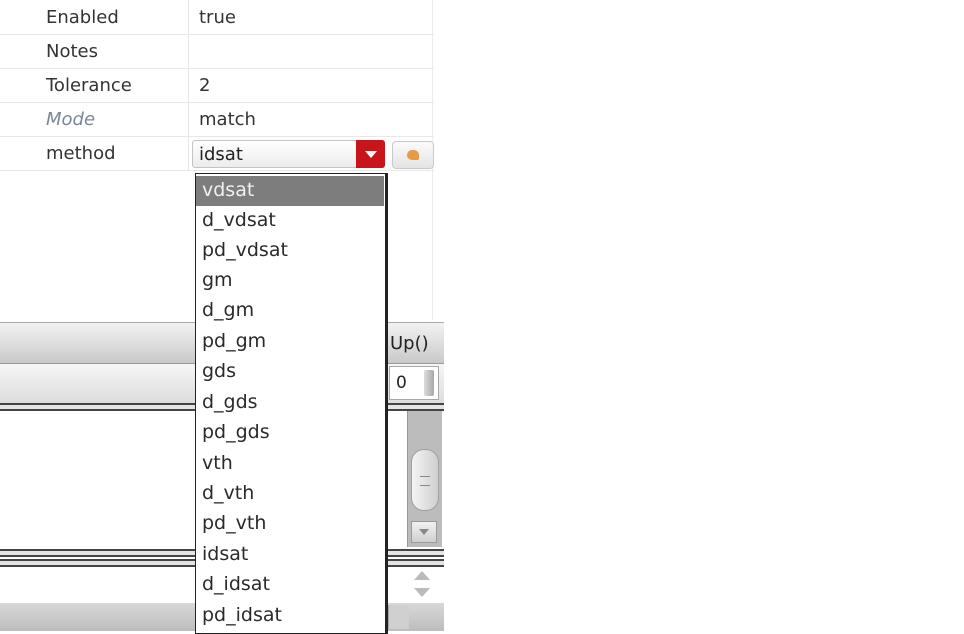 The width and height of the screenshot is (964, 634). What do you see at coordinates (230, 402) in the screenshot?
I see `option-label: d_gds` at bounding box center [230, 402].